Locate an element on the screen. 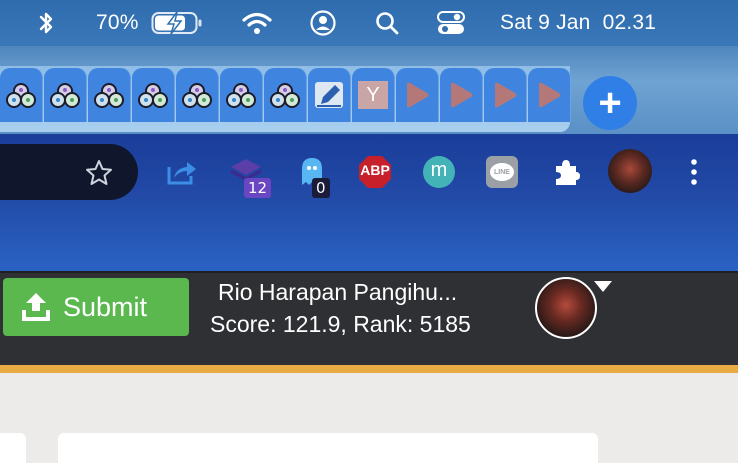  submit-label: Submit is located at coordinates (105, 306).